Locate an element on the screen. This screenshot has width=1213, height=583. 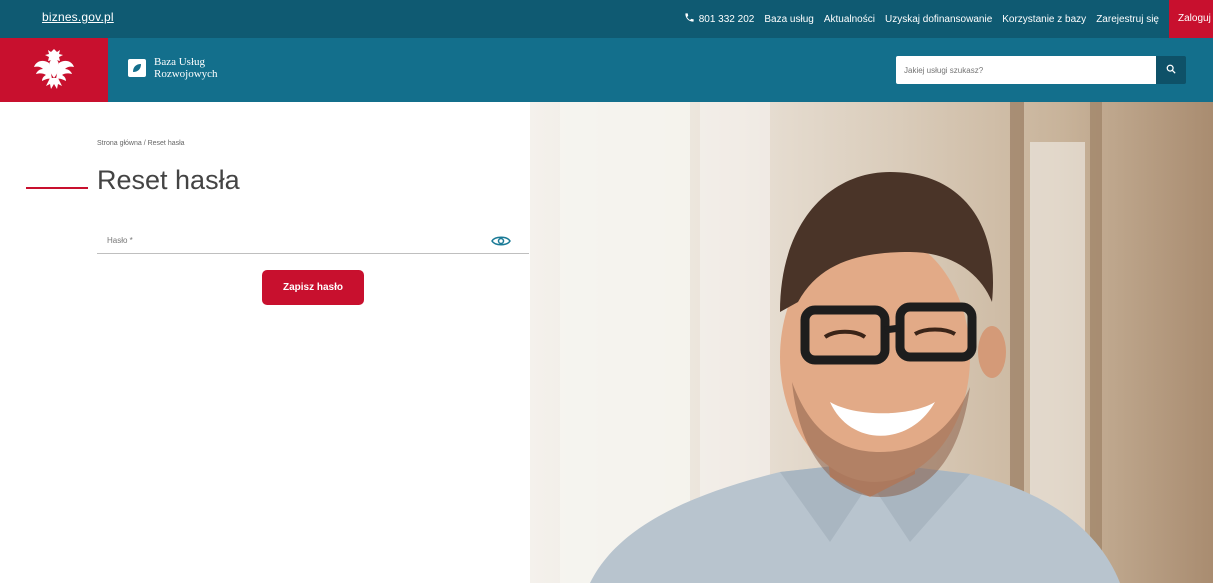
phone-contact: 801 332 202 is located at coordinates (719, 19).